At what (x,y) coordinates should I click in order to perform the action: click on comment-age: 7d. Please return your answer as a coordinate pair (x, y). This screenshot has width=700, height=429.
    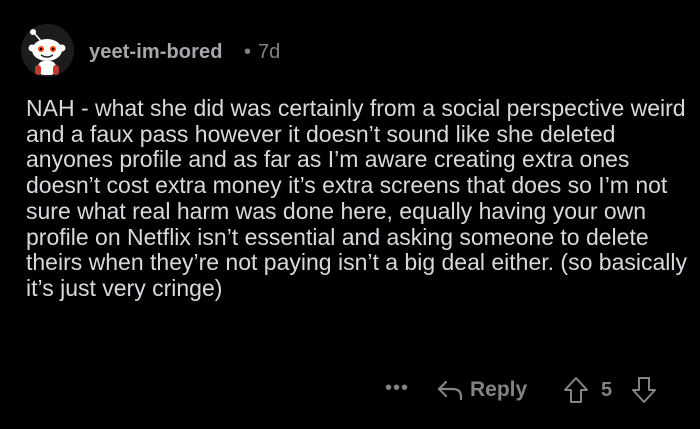
    Looking at the image, I should click on (269, 52).